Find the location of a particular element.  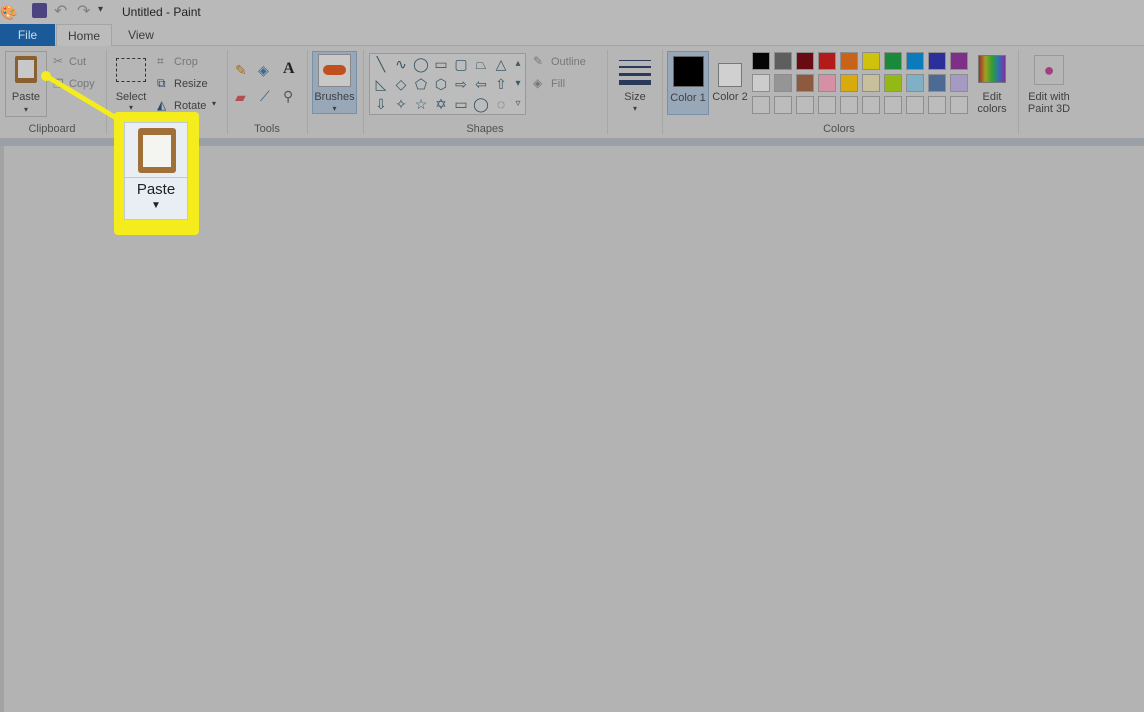

divider is located at coordinates (156, 177).